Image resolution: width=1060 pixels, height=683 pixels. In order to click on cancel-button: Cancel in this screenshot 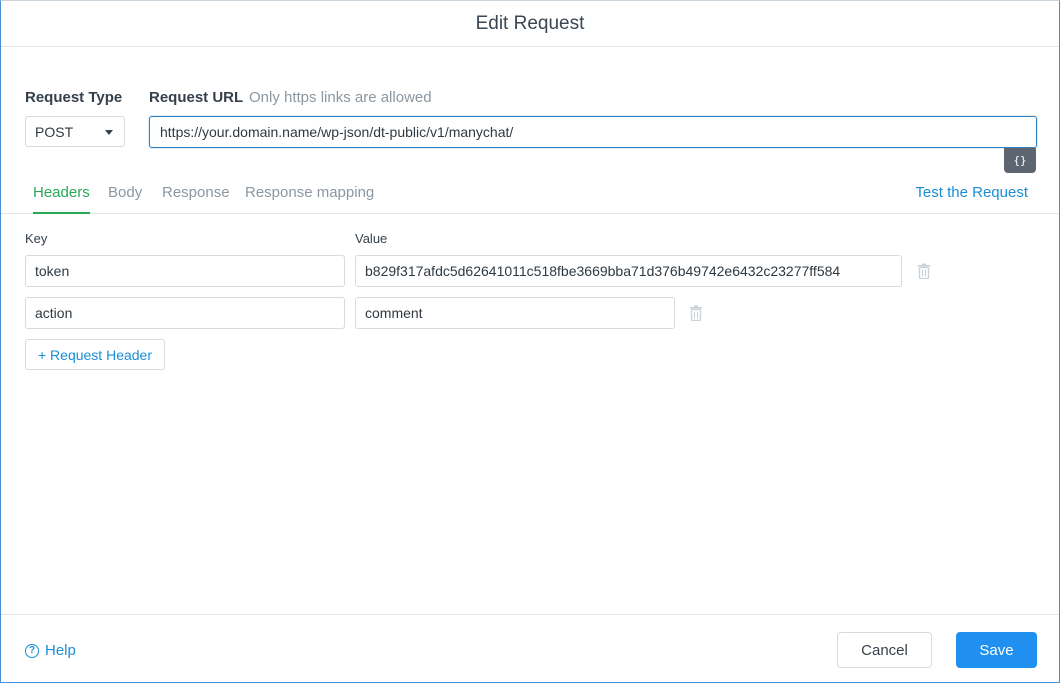, I will do `click(884, 650)`.